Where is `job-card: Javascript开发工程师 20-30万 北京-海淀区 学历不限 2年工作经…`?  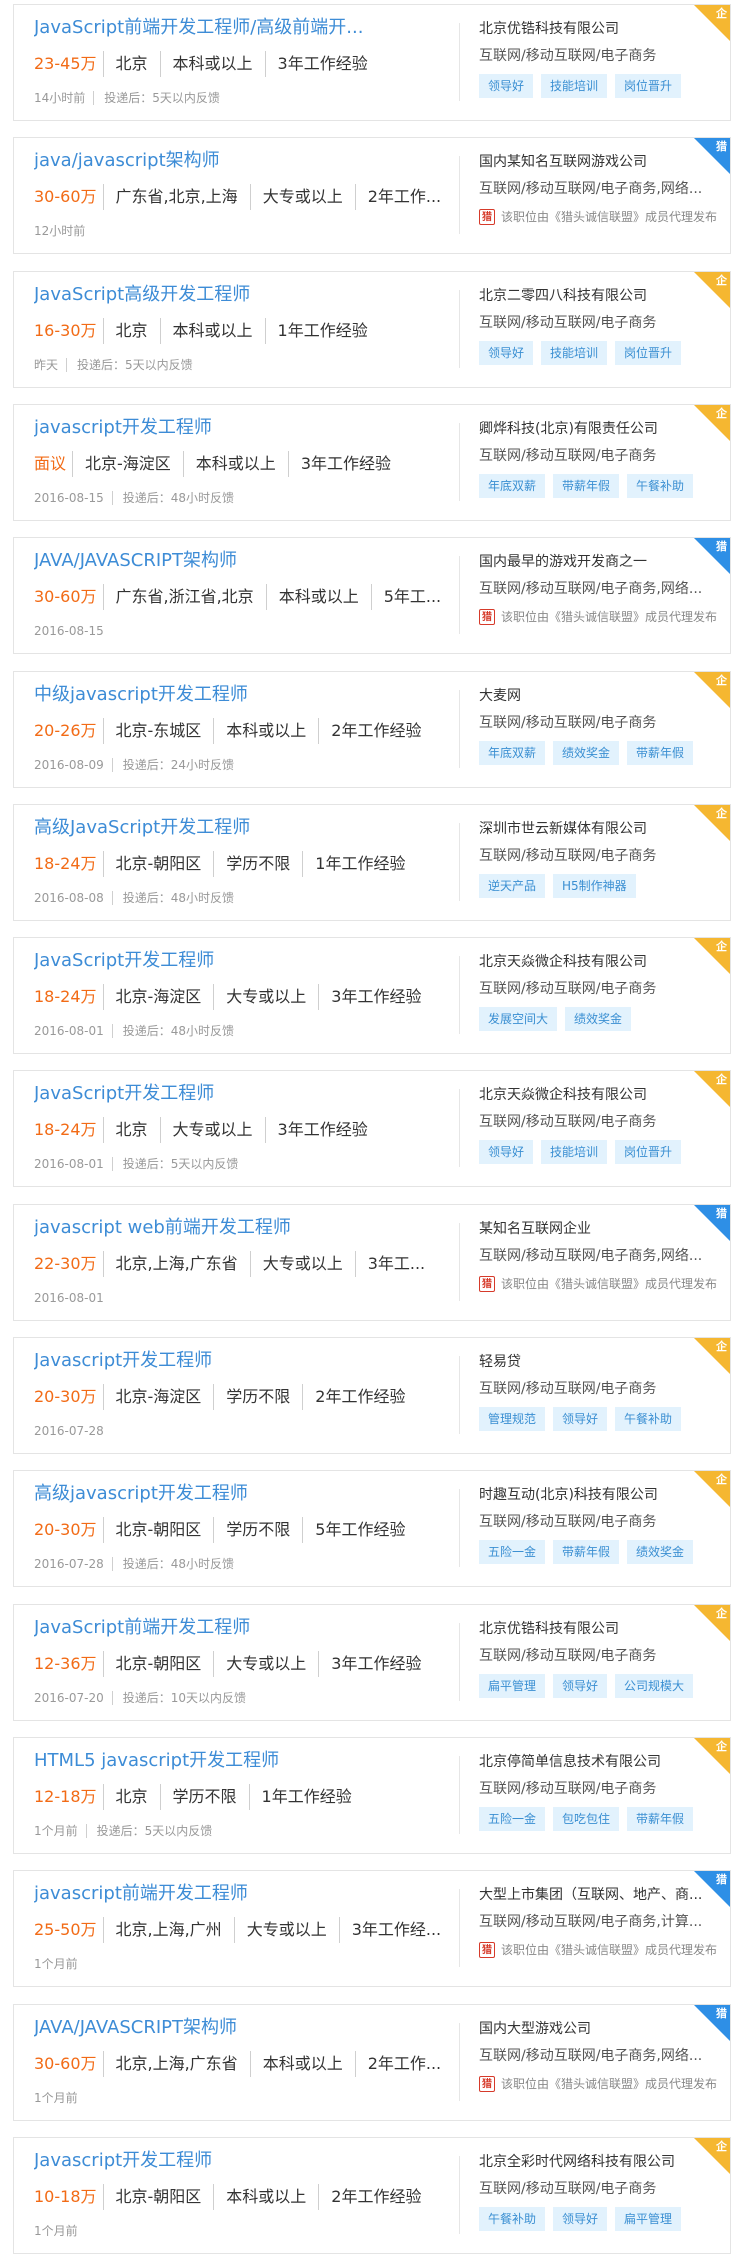 job-card: Javascript开发工程师 20-30万 北京-海淀区 学历不限 2年工作经… is located at coordinates (372, 1395).